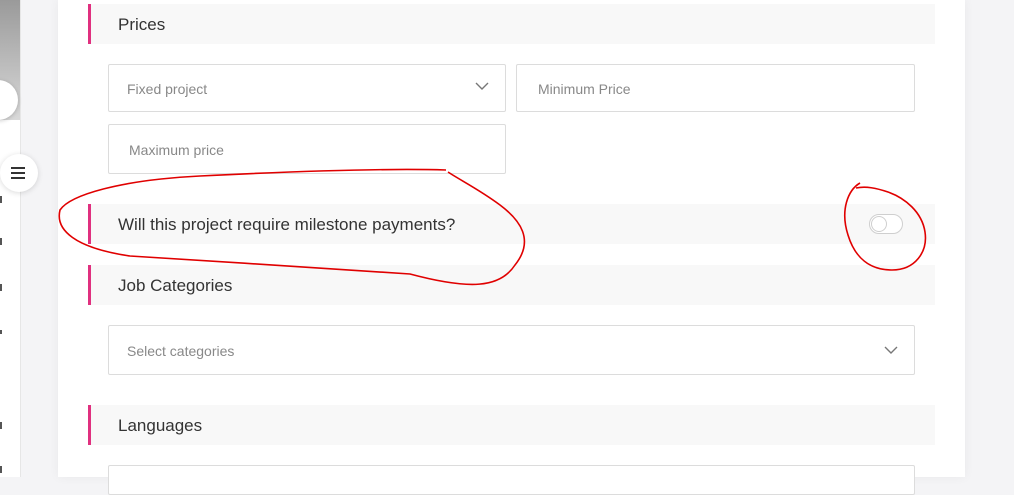 The height and width of the screenshot is (495, 1014). I want to click on minimum-price-placeholder: Minimum Price, so click(584, 89).